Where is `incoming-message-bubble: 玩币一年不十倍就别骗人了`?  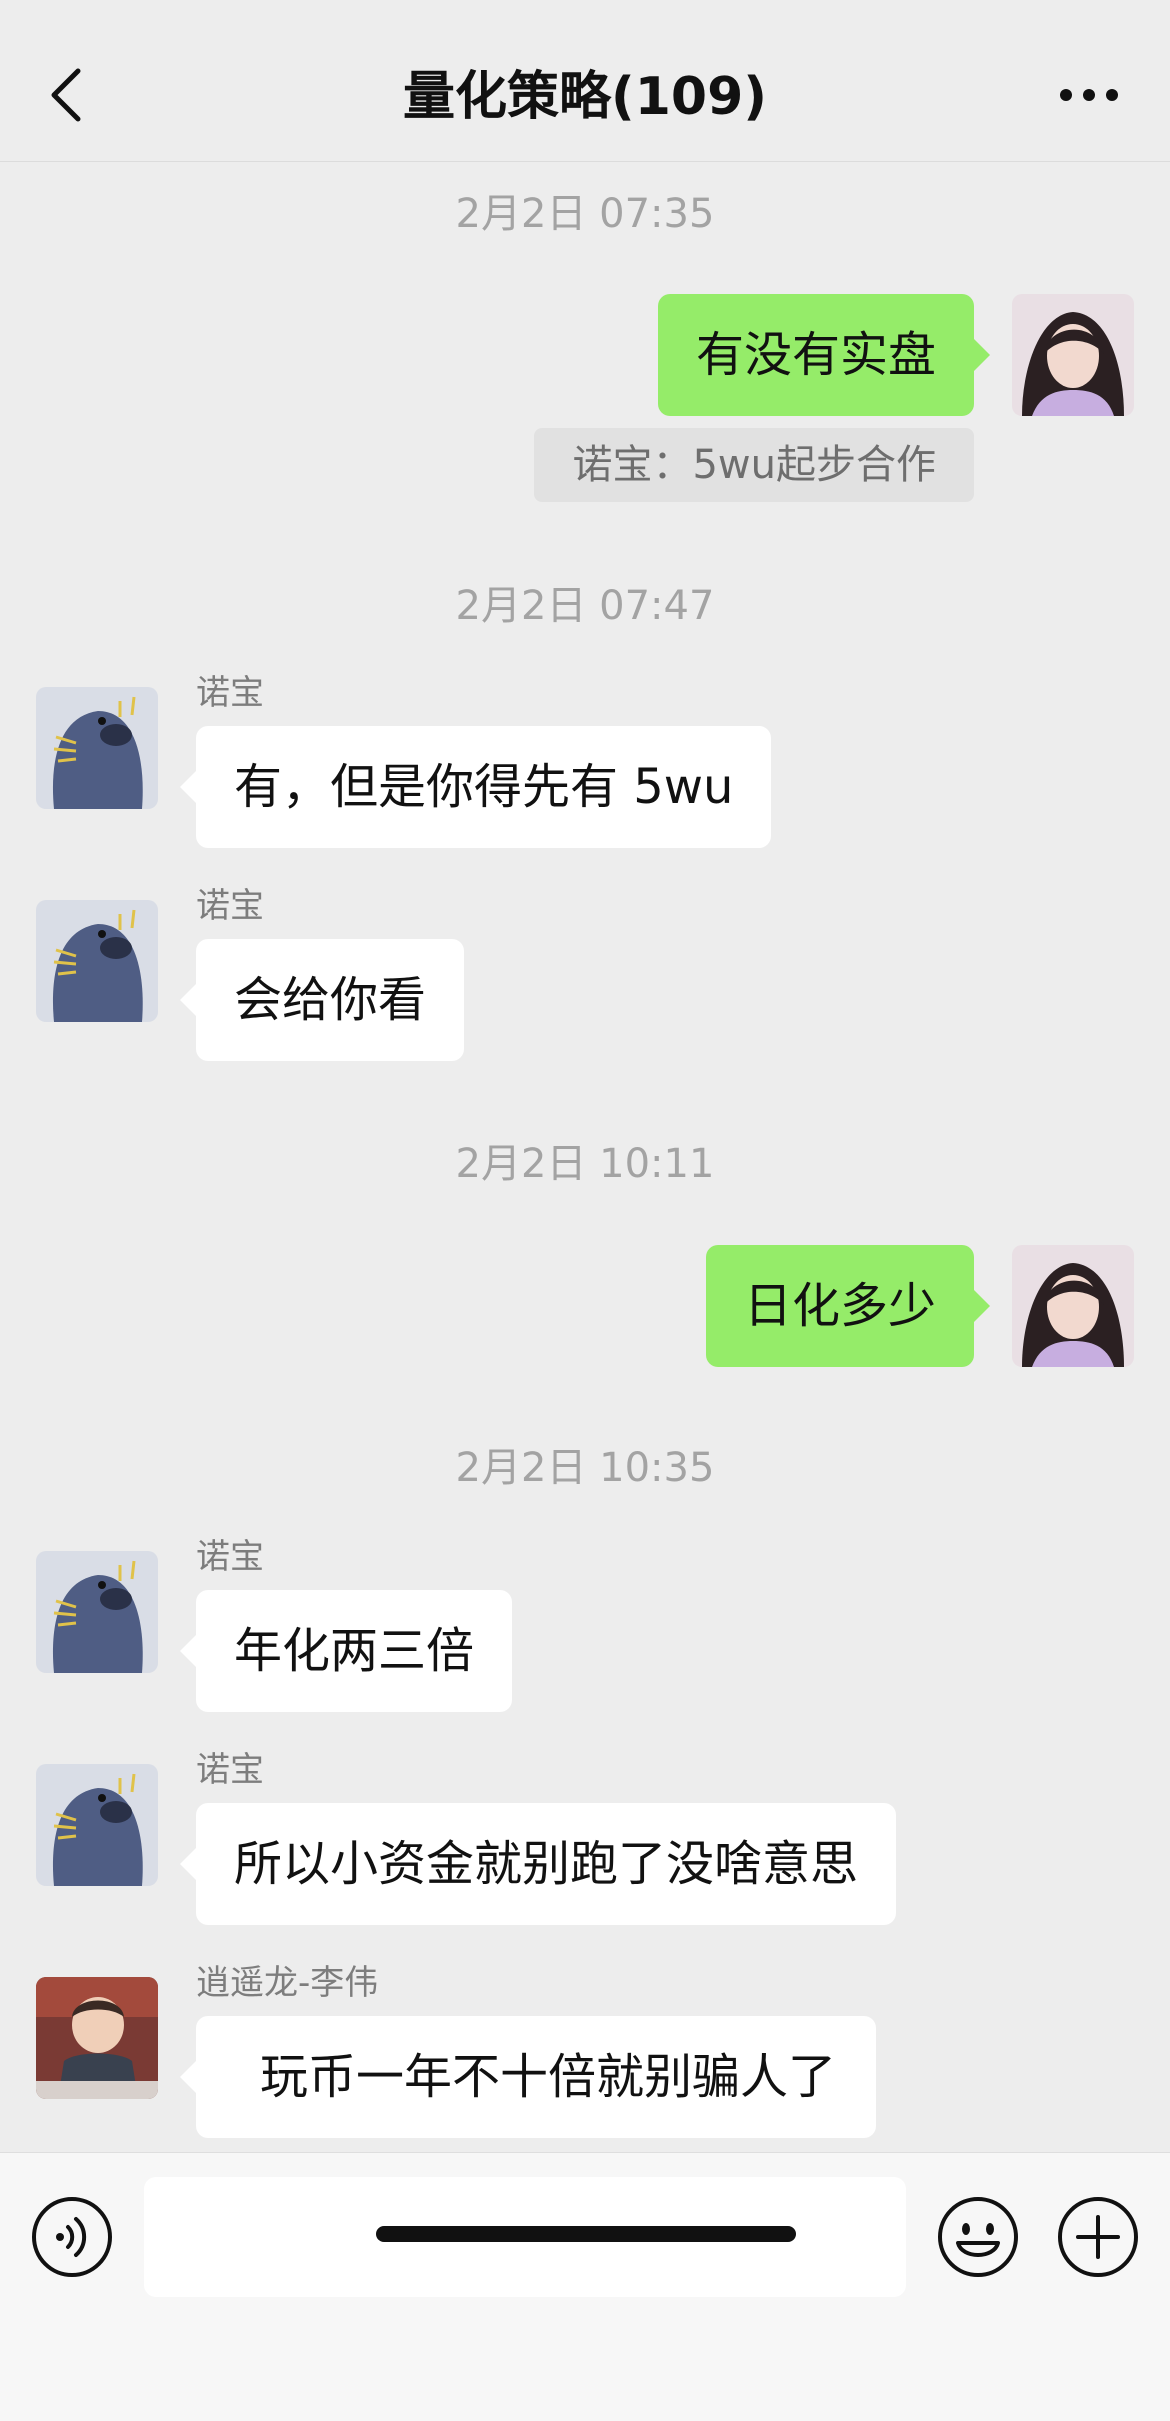 incoming-message-bubble: 玩币一年不十倍就别骗人了 is located at coordinates (528, 2077).